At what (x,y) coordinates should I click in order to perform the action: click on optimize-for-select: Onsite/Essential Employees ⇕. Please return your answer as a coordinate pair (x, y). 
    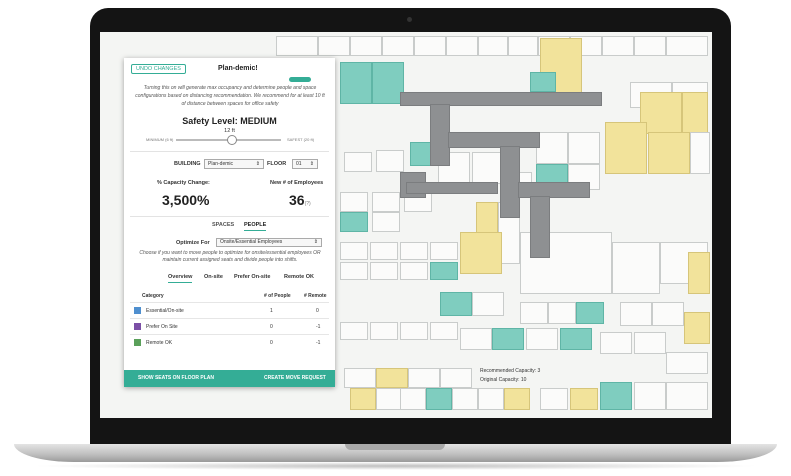
    Looking at the image, I should click on (269, 242).